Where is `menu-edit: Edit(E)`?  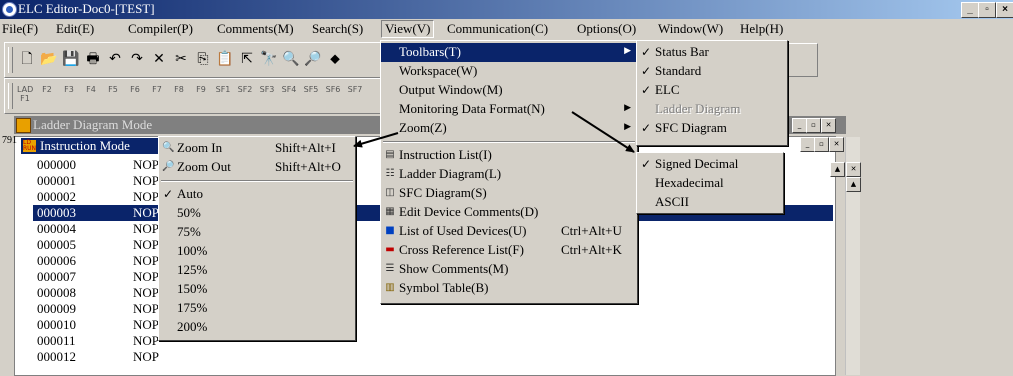 menu-edit: Edit(E) is located at coordinates (75, 29).